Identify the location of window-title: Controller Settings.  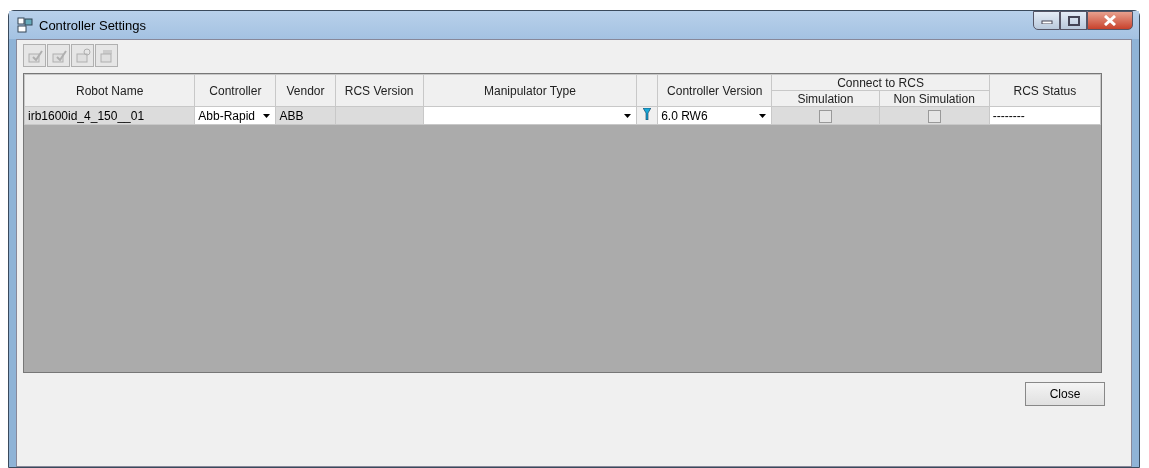
(93, 25).